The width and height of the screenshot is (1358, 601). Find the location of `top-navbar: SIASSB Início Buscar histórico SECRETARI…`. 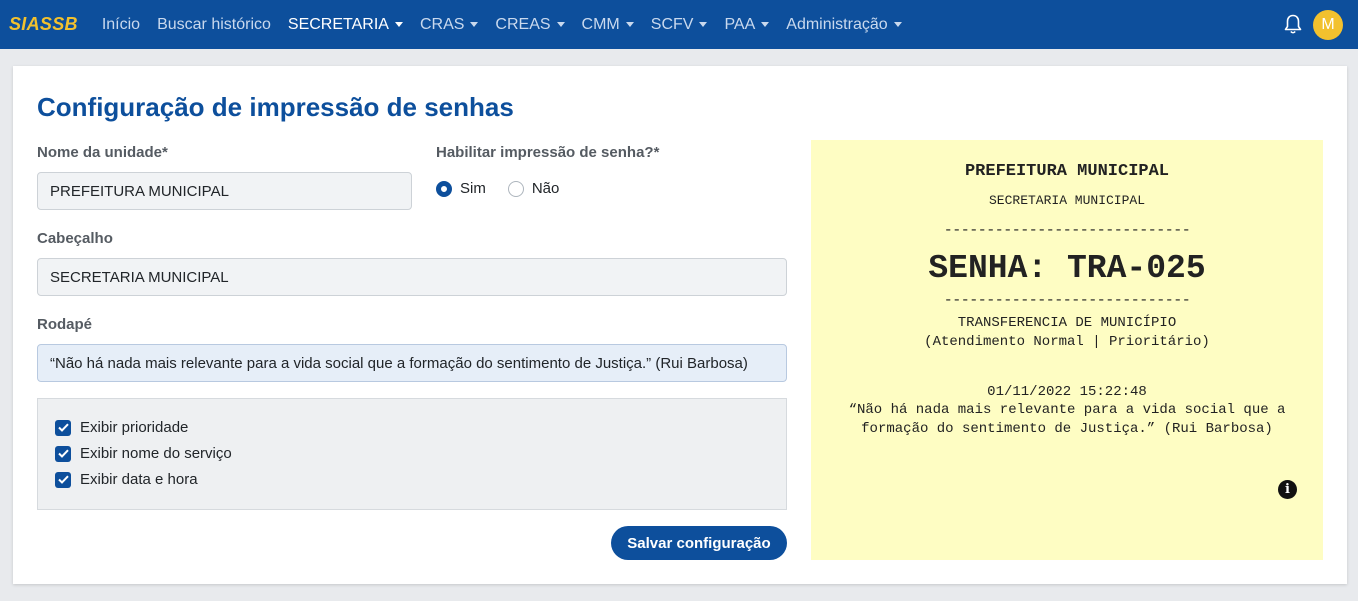

top-navbar: SIASSB Início Buscar histórico SECRETARI… is located at coordinates (679, 24).